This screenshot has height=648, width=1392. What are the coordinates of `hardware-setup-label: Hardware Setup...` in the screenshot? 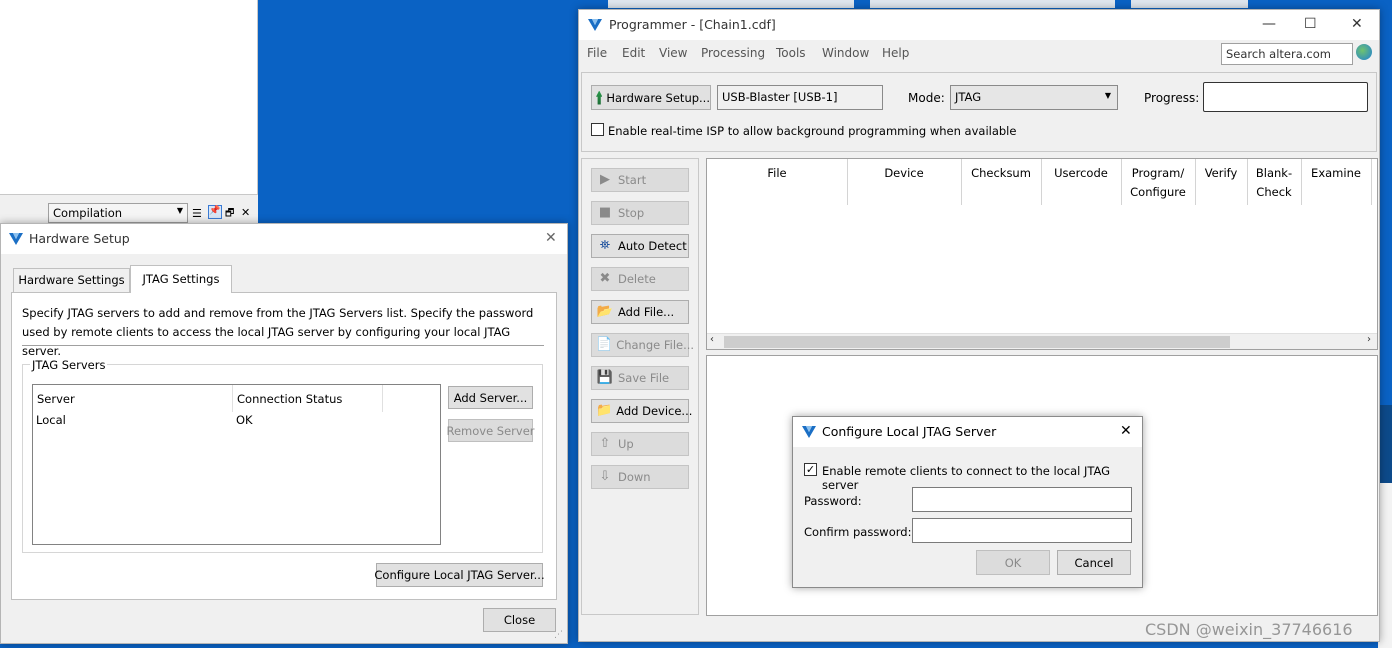 It's located at (658, 97).